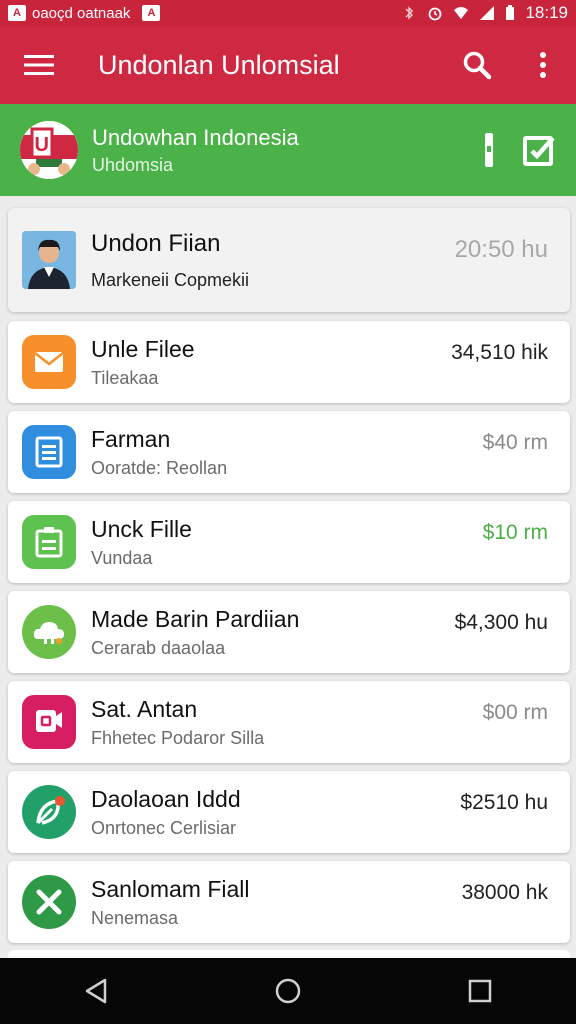 Image resolution: width=576 pixels, height=1024 pixels. What do you see at coordinates (289, 362) in the screenshot?
I see `list-item: Unle Filee Tileakaa 34,510 hik` at bounding box center [289, 362].